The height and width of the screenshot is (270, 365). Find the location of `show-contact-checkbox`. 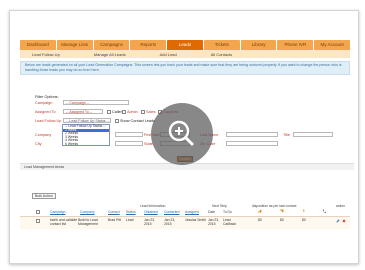

show-contact-checkbox is located at coordinates (117, 121).